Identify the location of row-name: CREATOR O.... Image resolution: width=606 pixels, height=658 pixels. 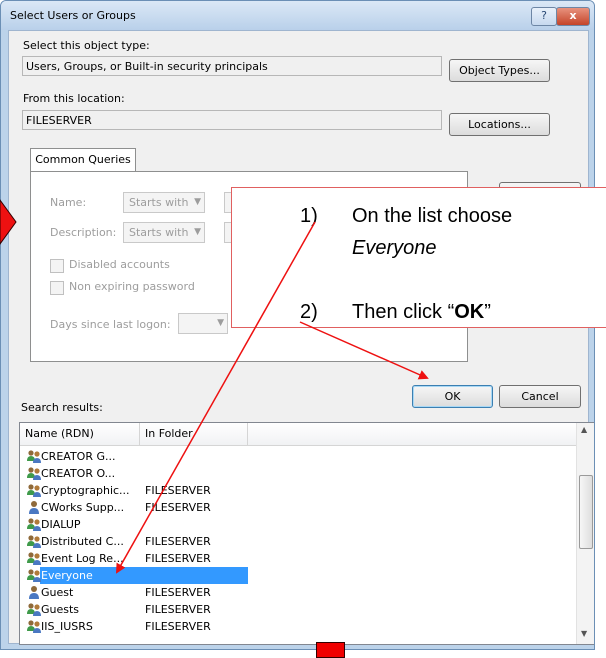
(78, 473).